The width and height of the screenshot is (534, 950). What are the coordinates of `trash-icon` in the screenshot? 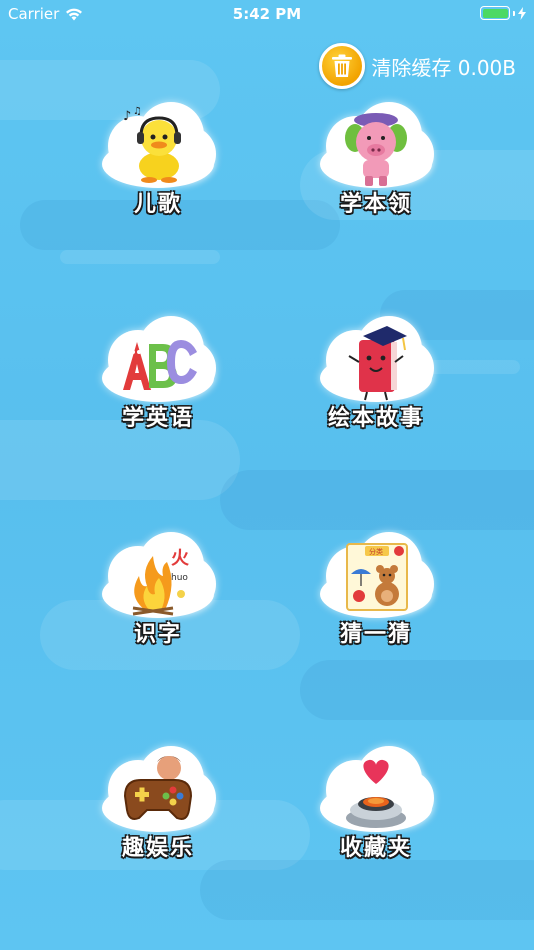 It's located at (342, 65).